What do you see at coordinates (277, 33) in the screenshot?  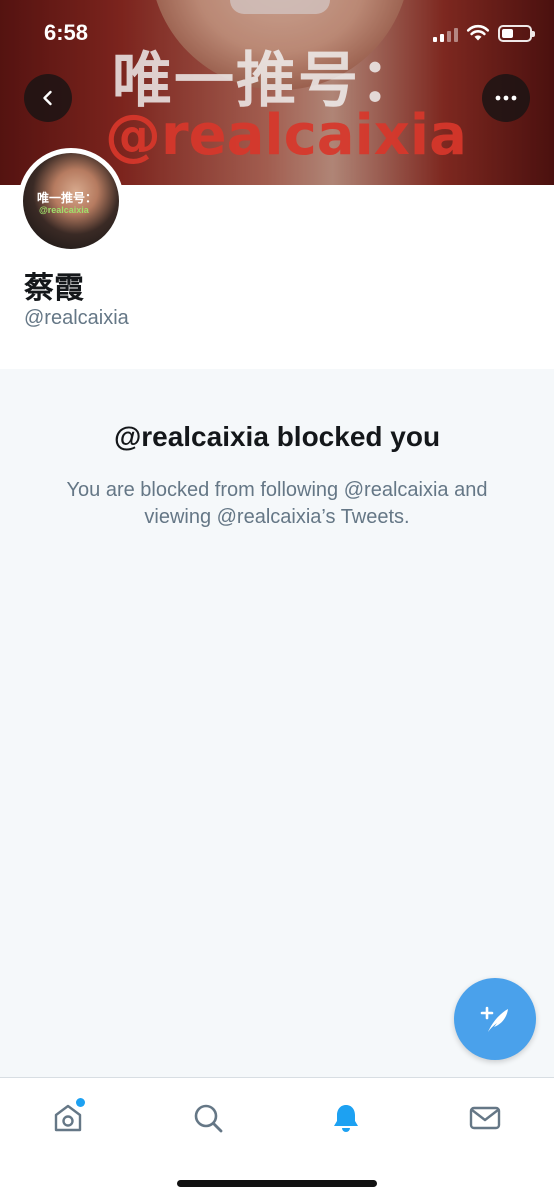 I see `status-bar: 6:58` at bounding box center [277, 33].